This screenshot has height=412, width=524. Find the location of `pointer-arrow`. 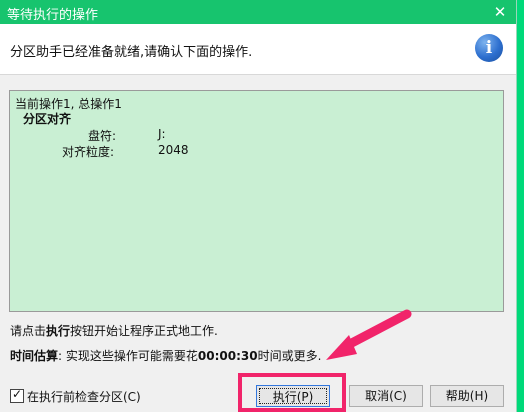

pointer-arrow is located at coordinates (369, 334).